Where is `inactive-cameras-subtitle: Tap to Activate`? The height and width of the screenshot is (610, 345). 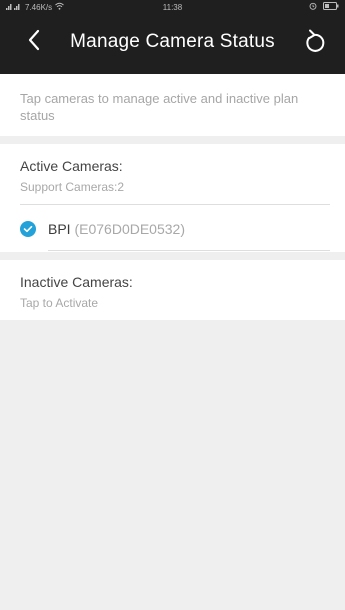 inactive-cameras-subtitle: Tap to Activate is located at coordinates (59, 303).